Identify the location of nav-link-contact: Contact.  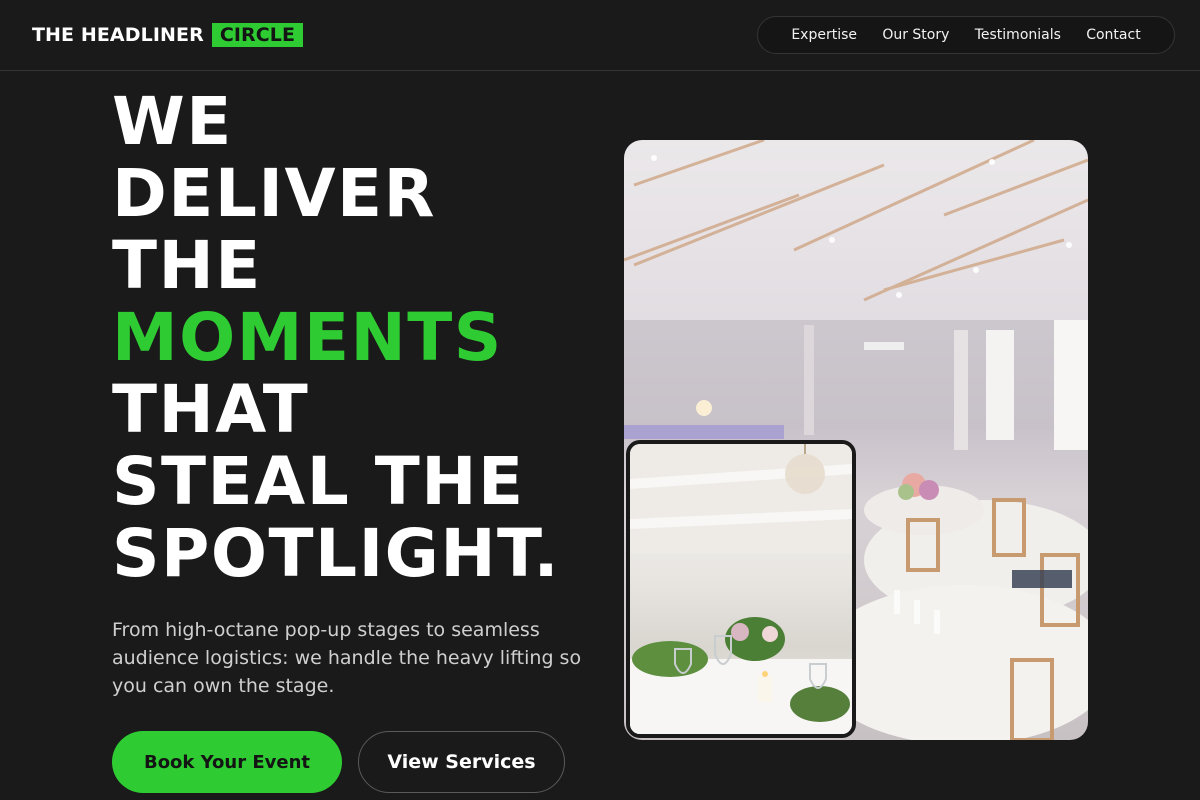
(1113, 35).